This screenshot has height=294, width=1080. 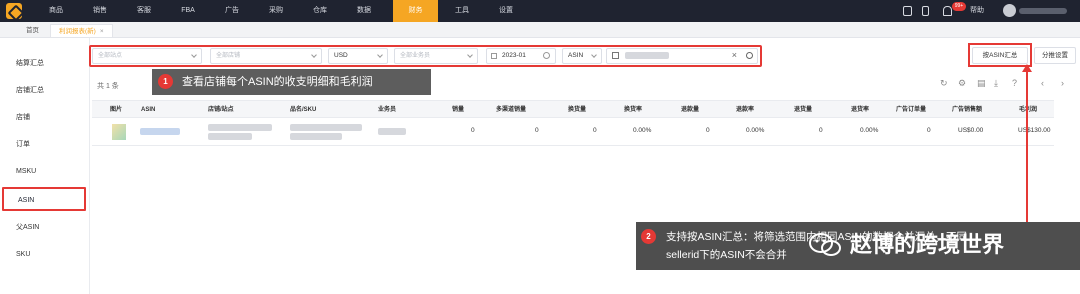 What do you see at coordinates (996, 83) in the screenshot?
I see `download-icon: ⤓` at bounding box center [996, 83].